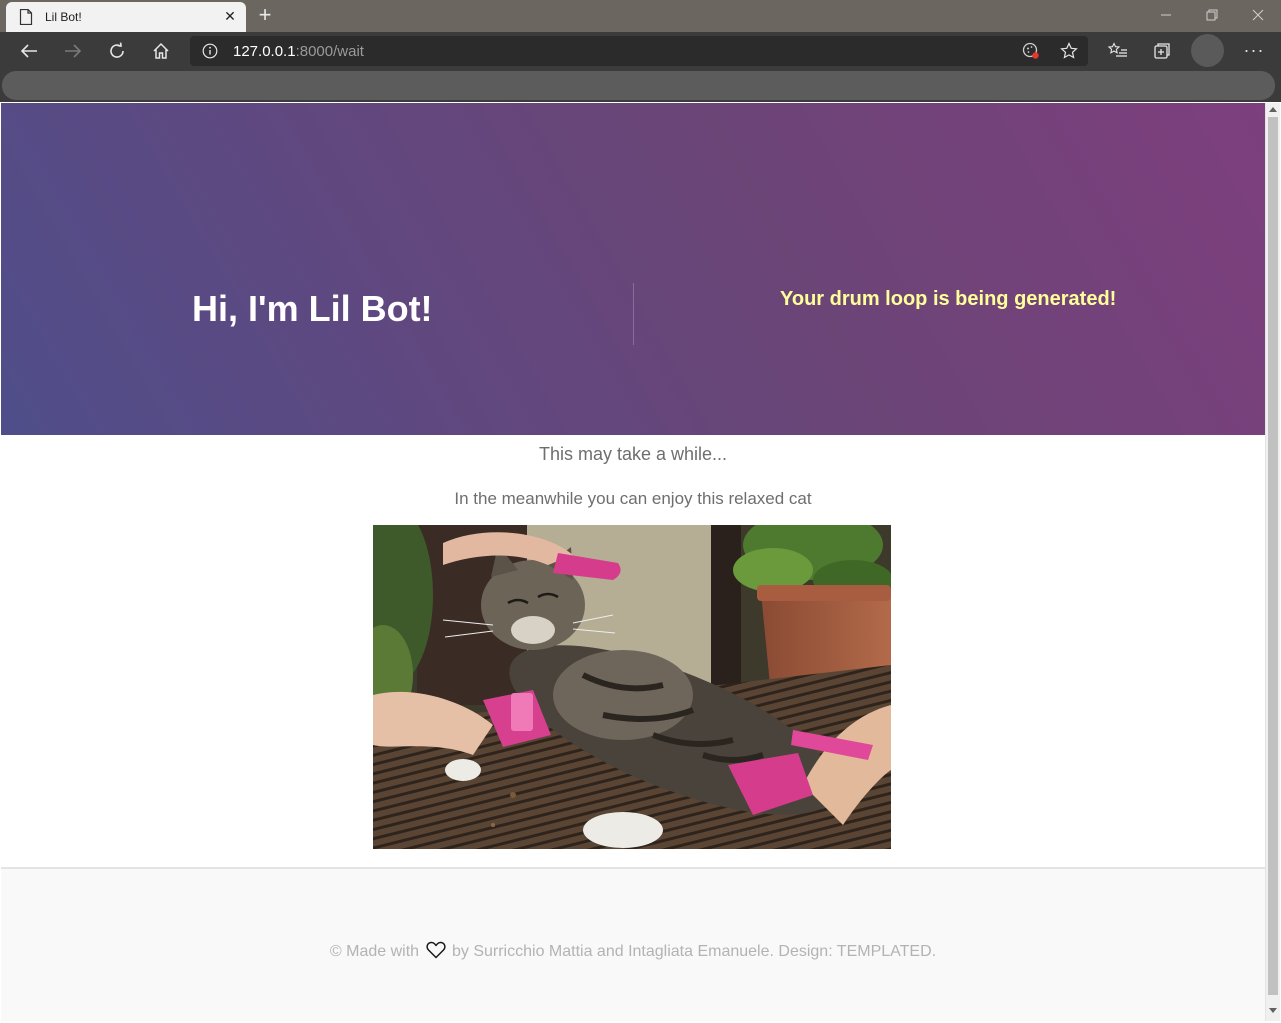  I want to click on scroll-up-icon, so click(1273, 109).